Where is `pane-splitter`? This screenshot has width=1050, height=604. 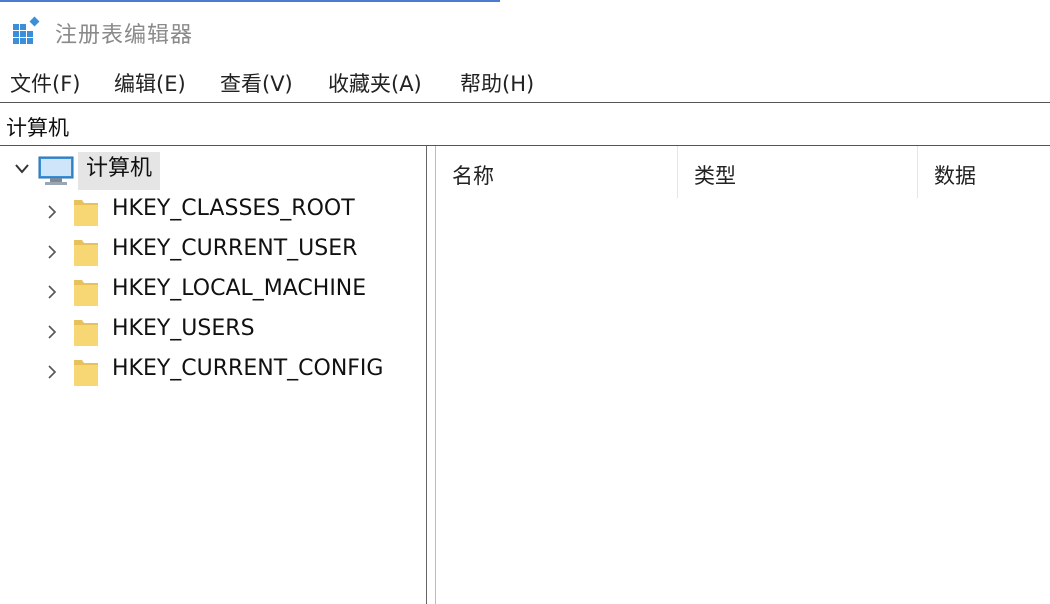 pane-splitter is located at coordinates (431, 375).